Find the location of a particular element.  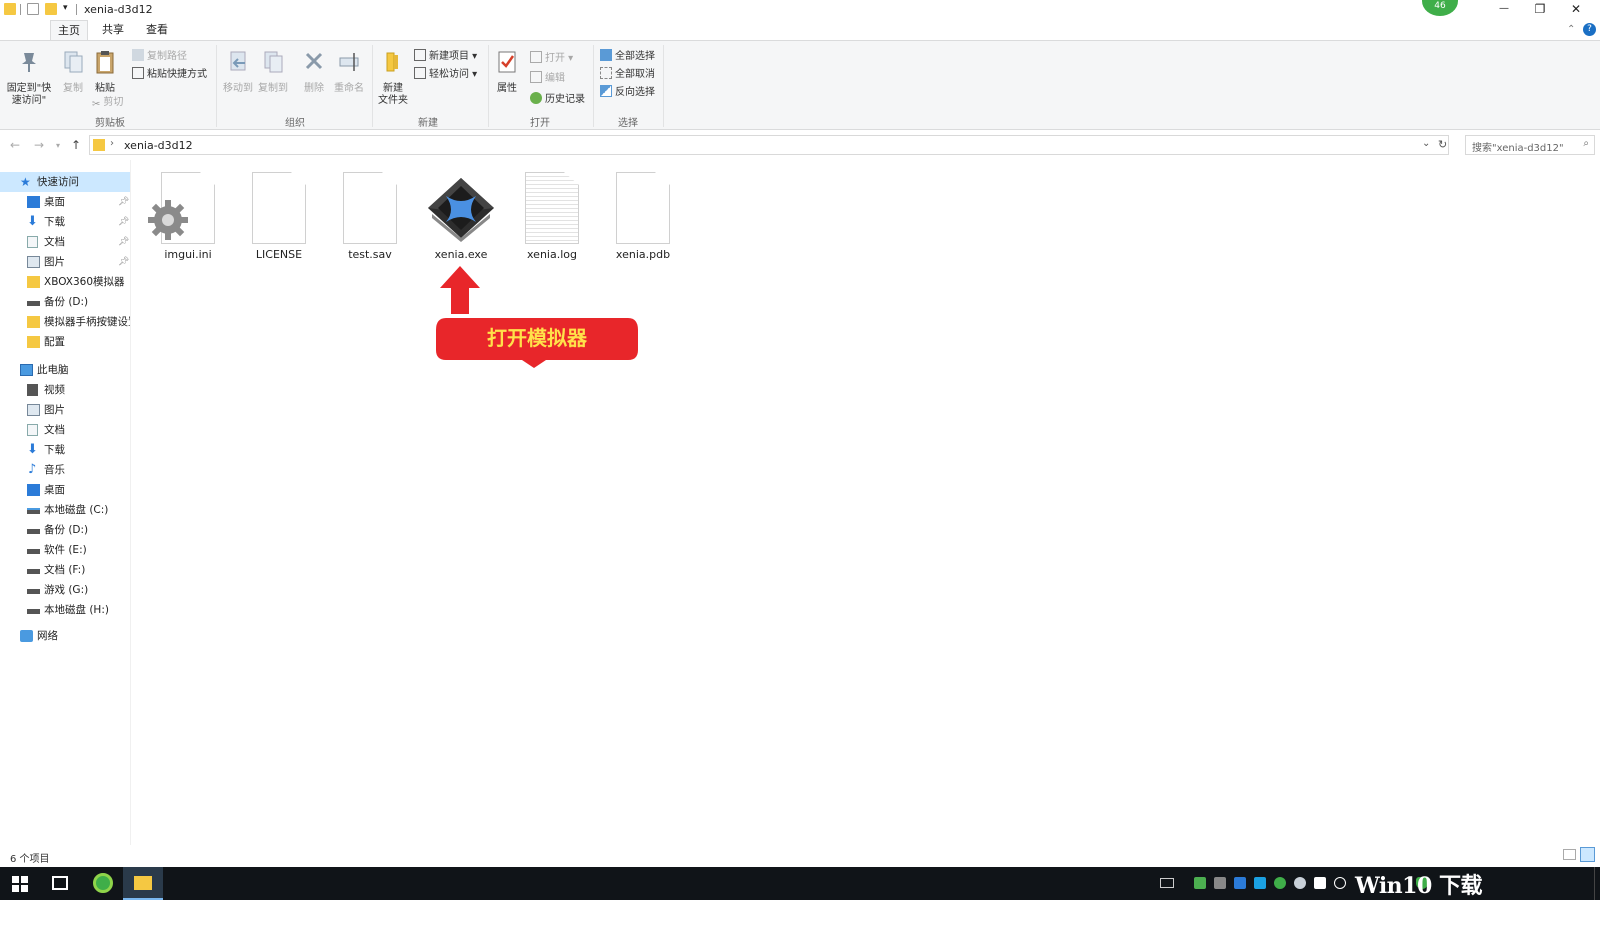

file-item: xenia.log is located at coordinates (552, 216).